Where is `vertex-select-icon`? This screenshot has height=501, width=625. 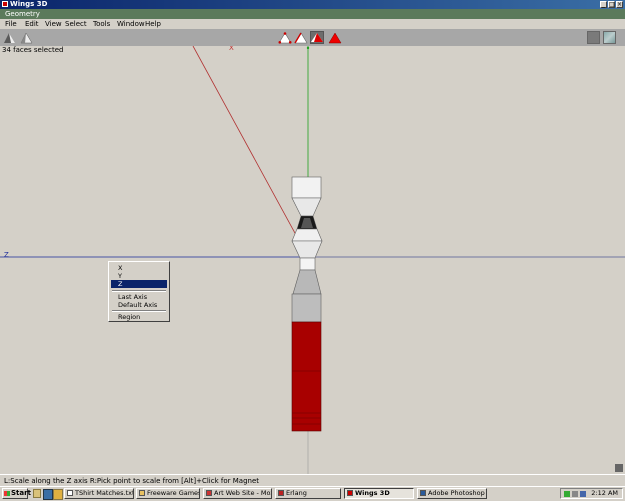
vertex-select-icon is located at coordinates (285, 38).